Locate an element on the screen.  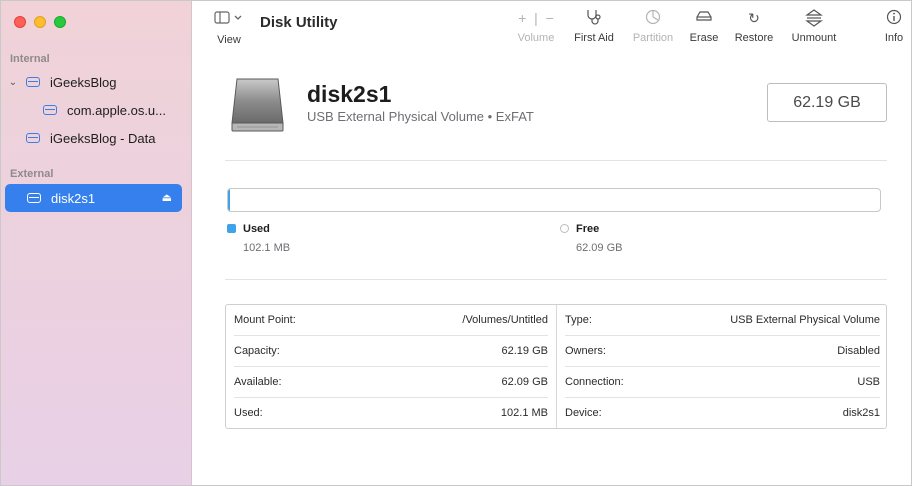
view-button: View is located at coordinates (229, 28).